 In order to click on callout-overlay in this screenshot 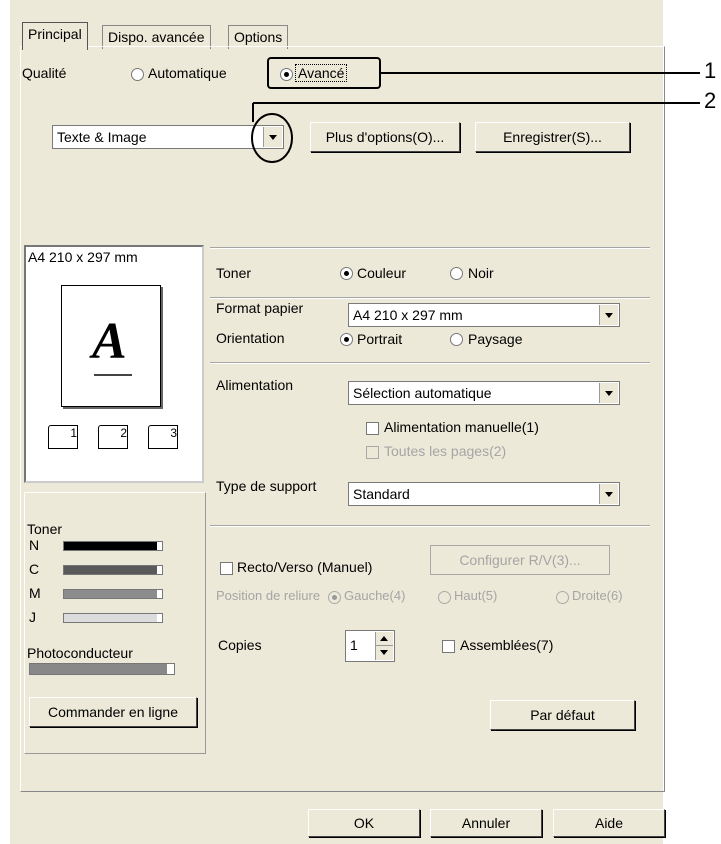, I will do `click(475, 110)`.